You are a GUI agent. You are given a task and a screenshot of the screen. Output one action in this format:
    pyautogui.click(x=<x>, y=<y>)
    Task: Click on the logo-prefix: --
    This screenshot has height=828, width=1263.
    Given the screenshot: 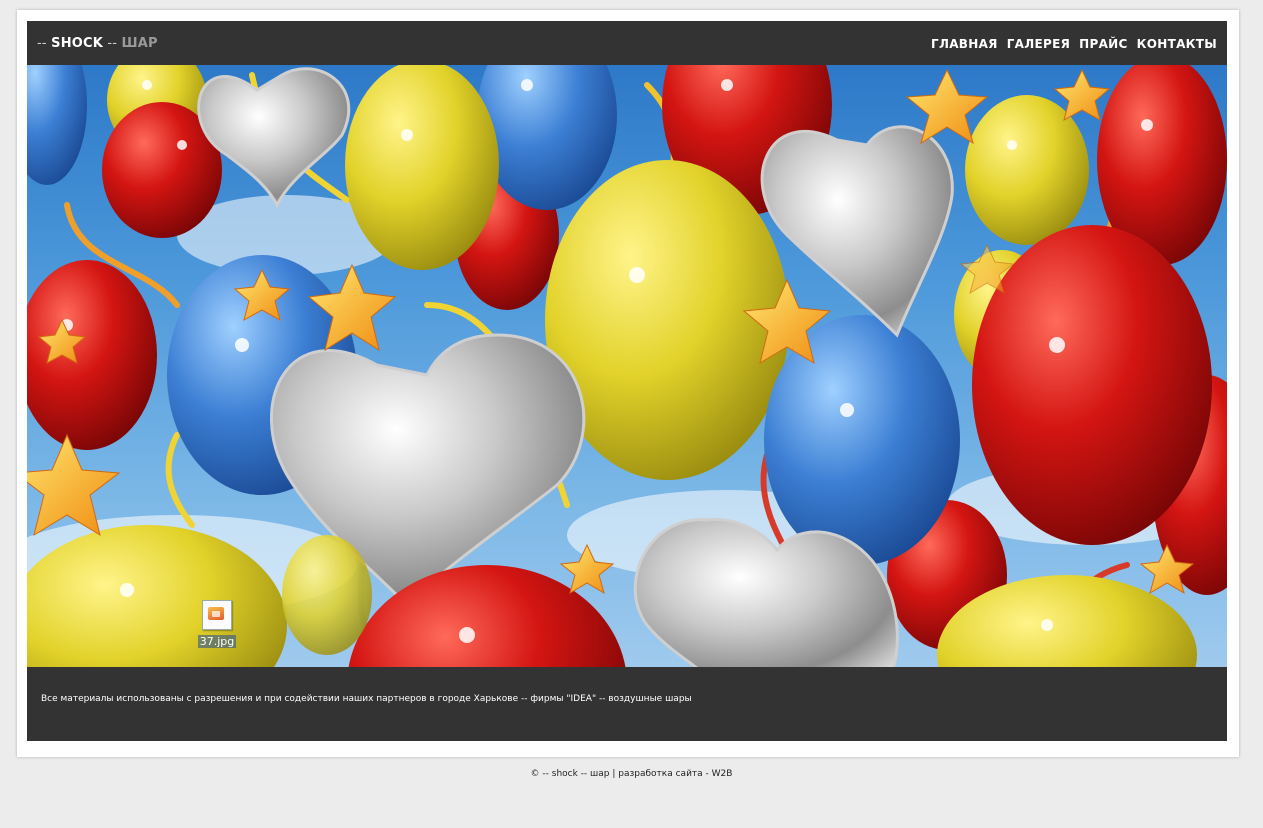 What is the action you would take?
    pyautogui.click(x=44, y=43)
    